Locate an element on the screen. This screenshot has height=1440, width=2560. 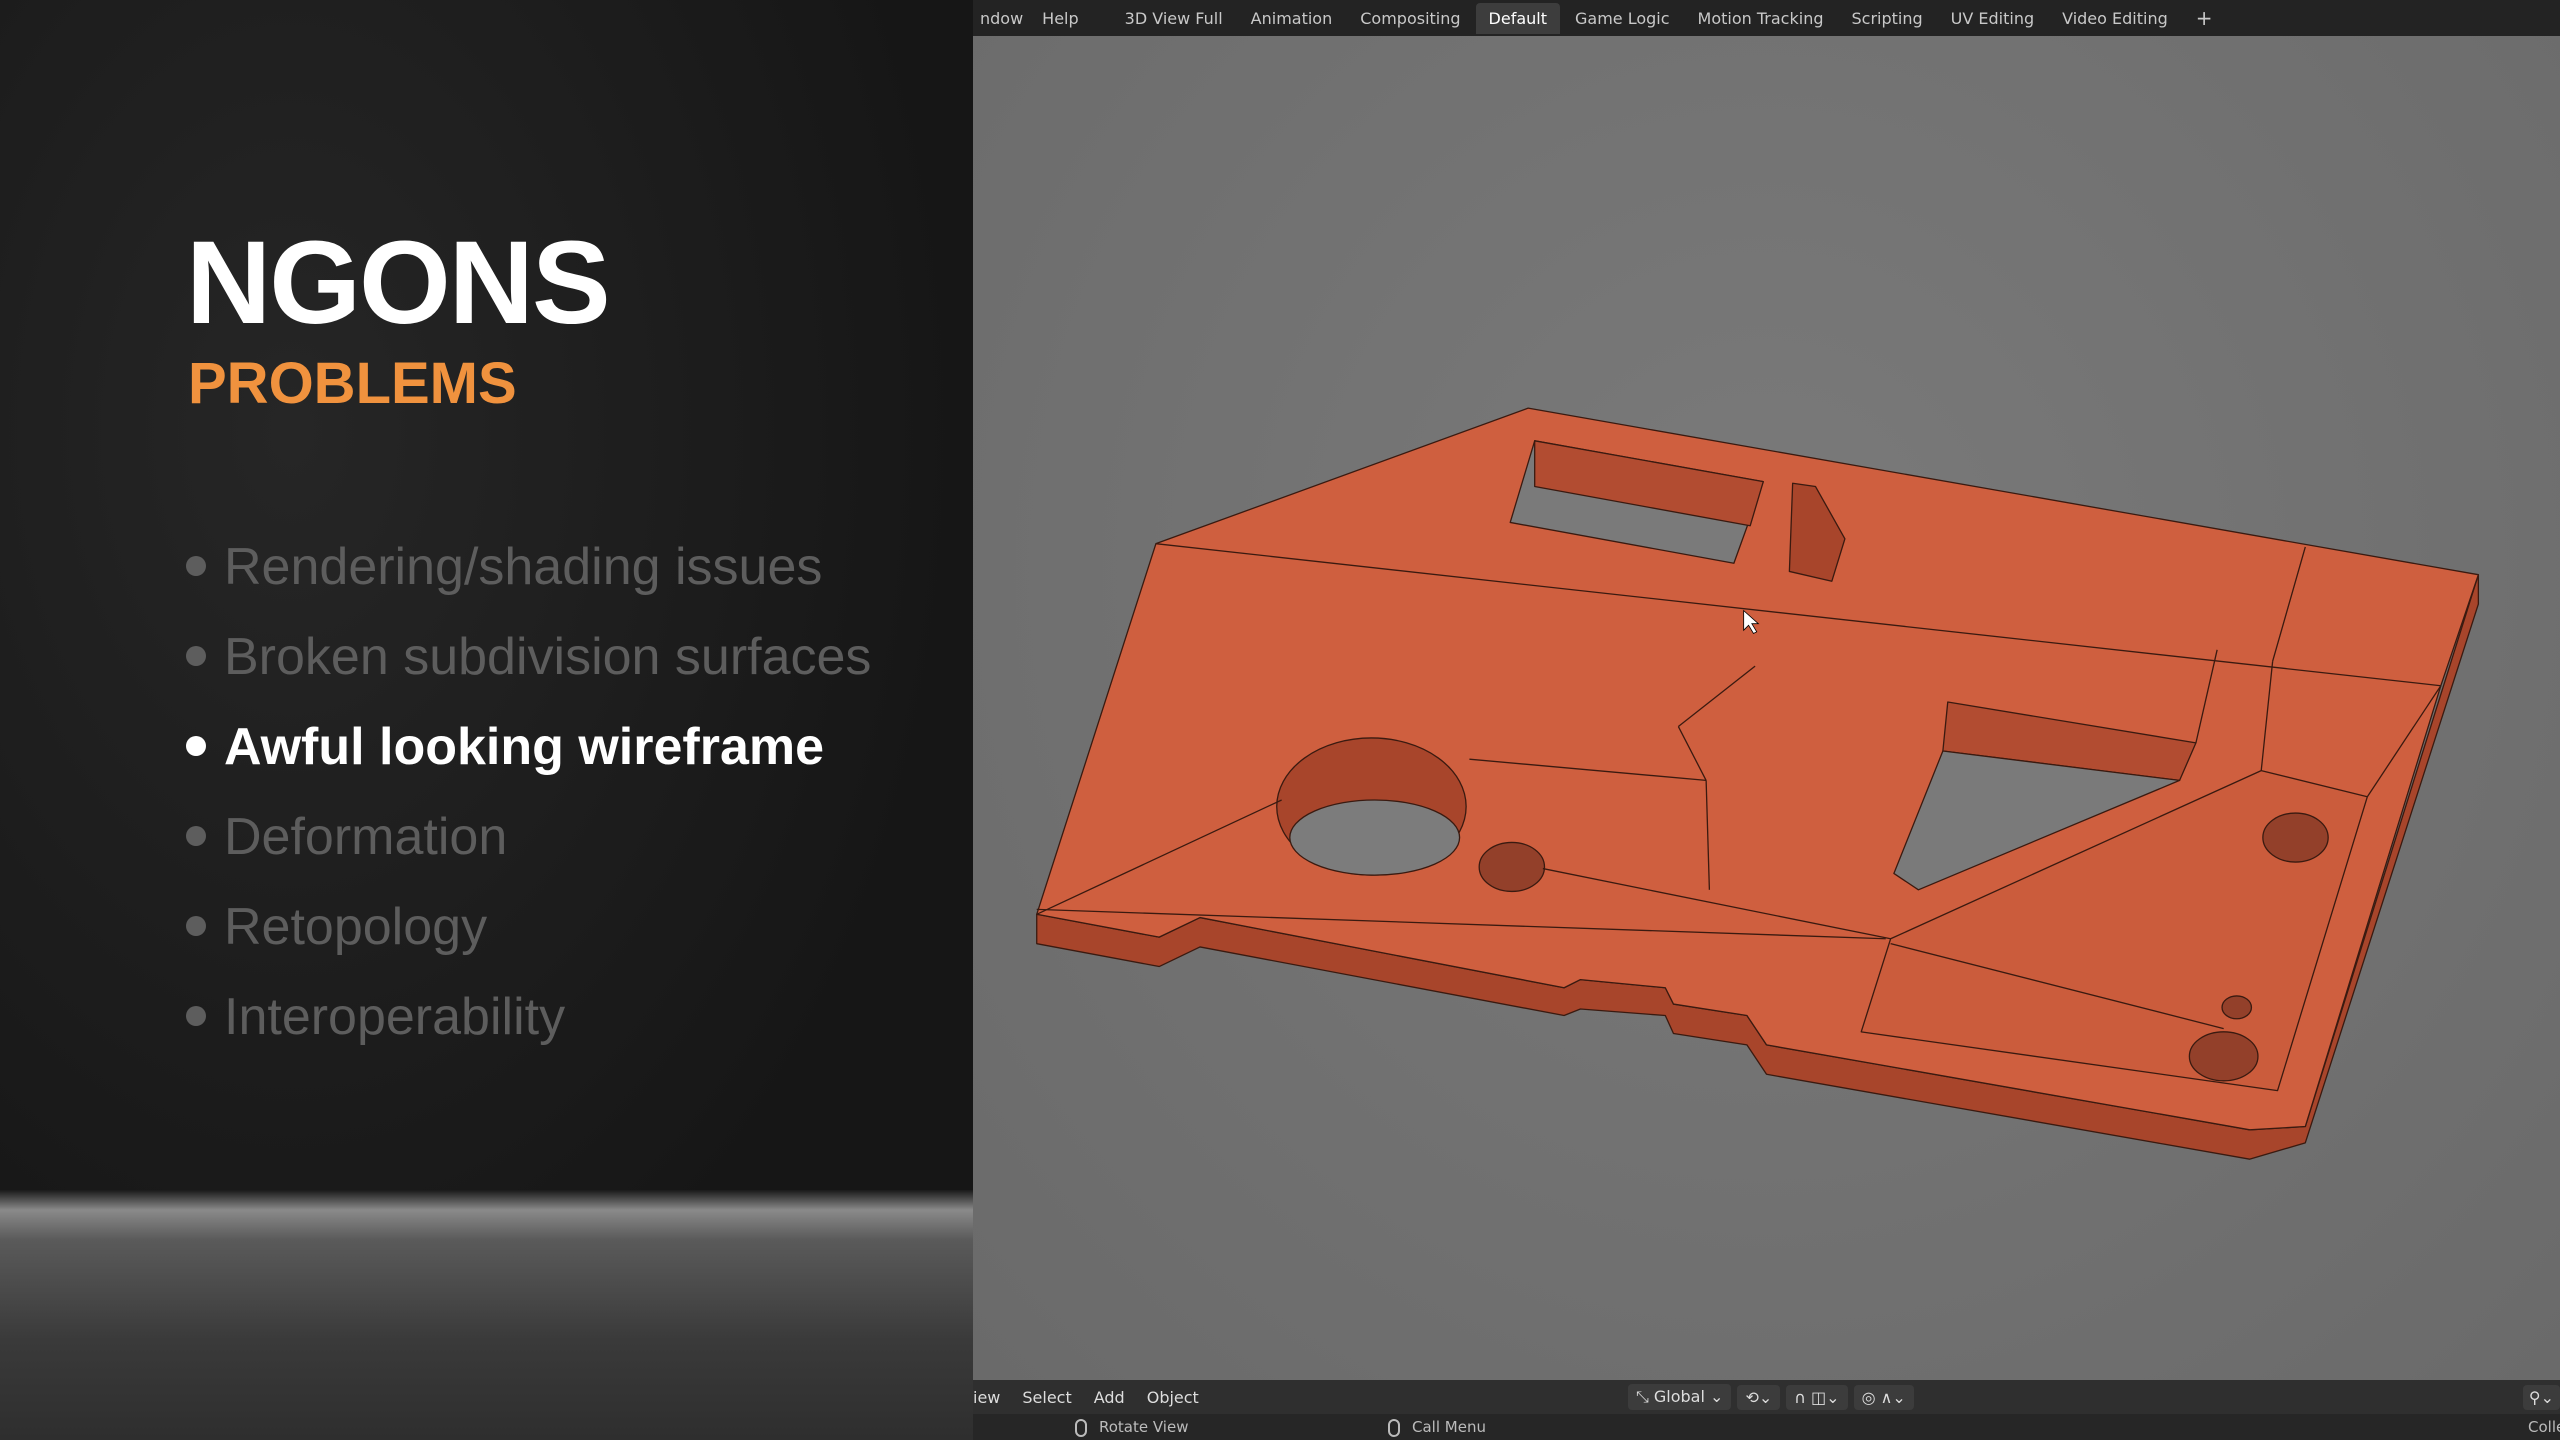
bullet-item-active: Awful looking wireframe is located at coordinates (528, 755).